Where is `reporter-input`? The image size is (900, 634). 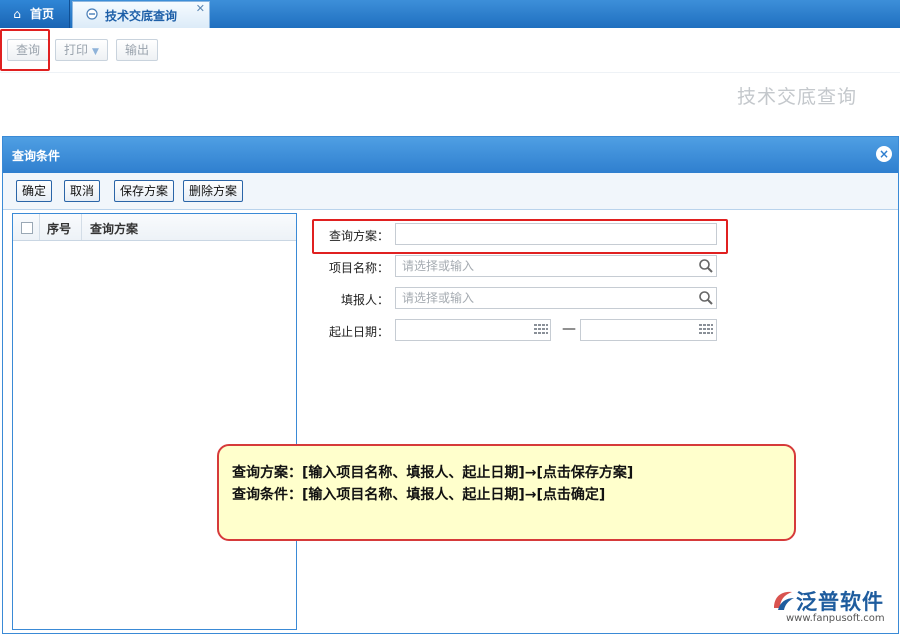
reporter-input is located at coordinates (556, 298).